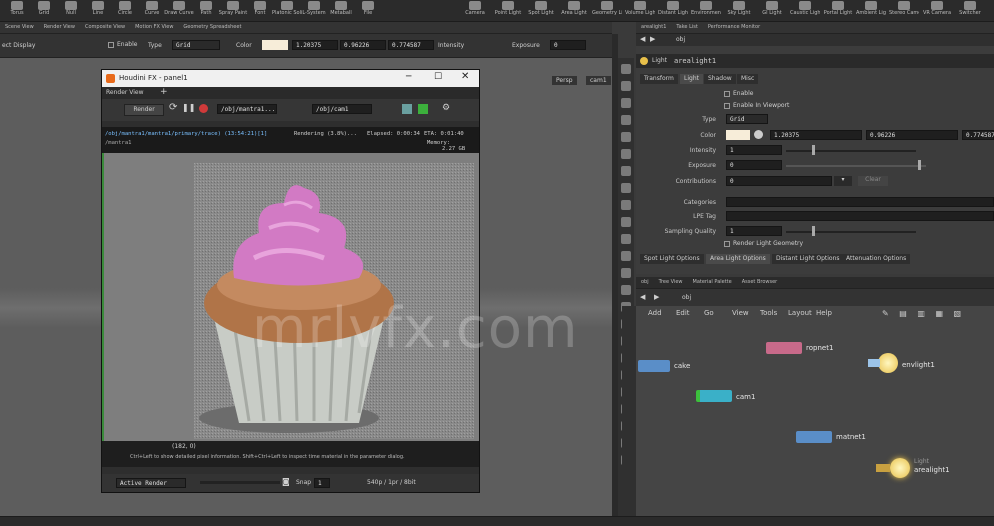 The image size is (994, 526). Describe the element at coordinates (754, 165) in the screenshot. I see `exposure-field: 0` at that location.